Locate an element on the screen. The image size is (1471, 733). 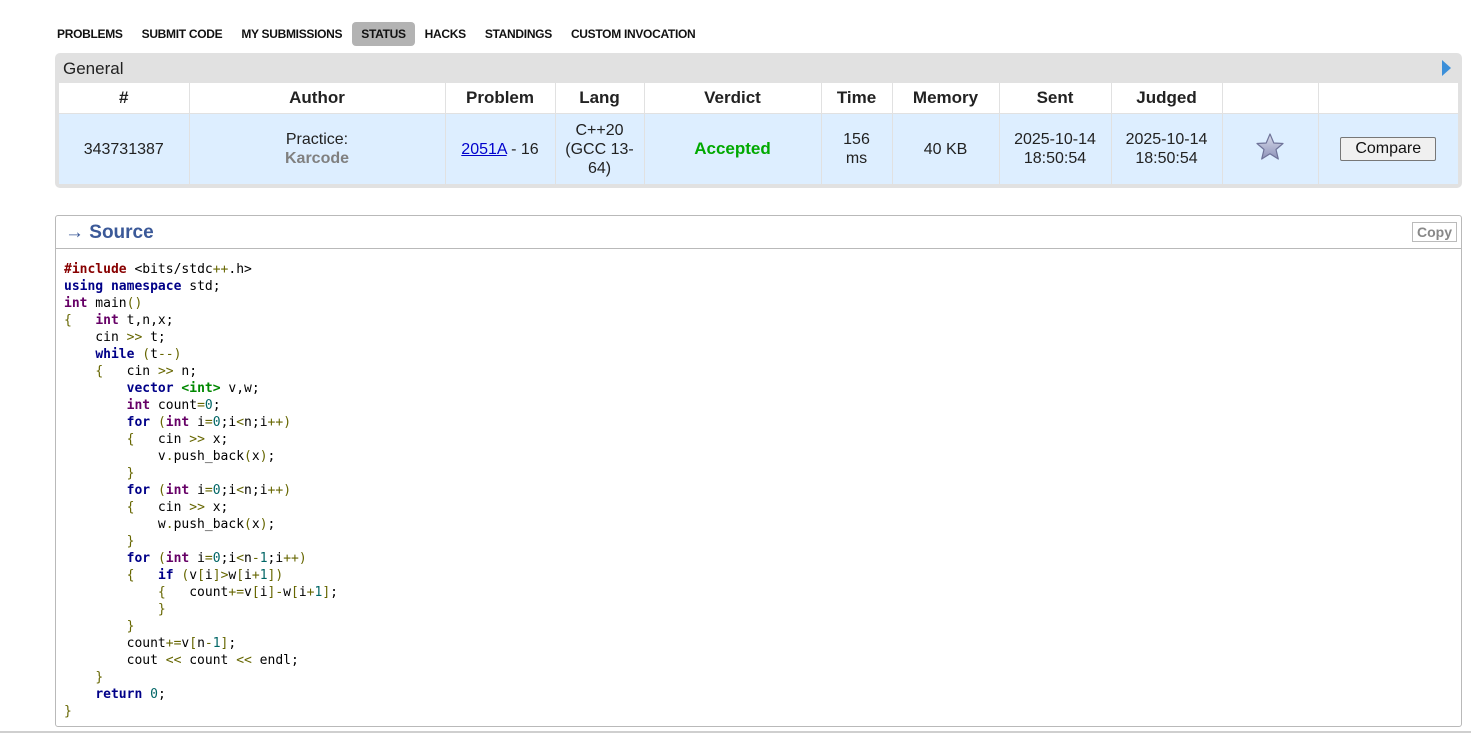
nav-item-custom-invocation: CUSTOM INVOCATION is located at coordinates (633, 34).